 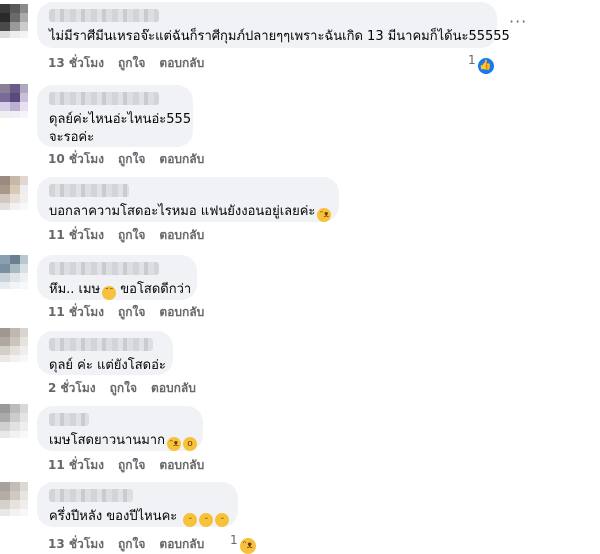 I want to click on rofl-emoji-icon: ᵔᴥ, so click(x=173, y=444).